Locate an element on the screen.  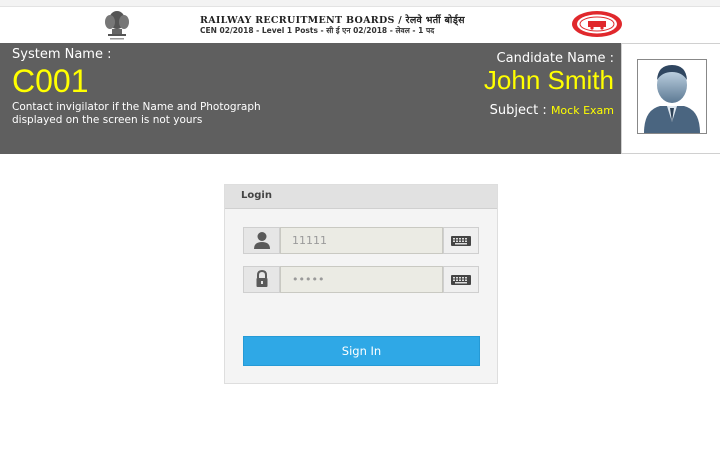
user-icon is located at coordinates (261, 240).